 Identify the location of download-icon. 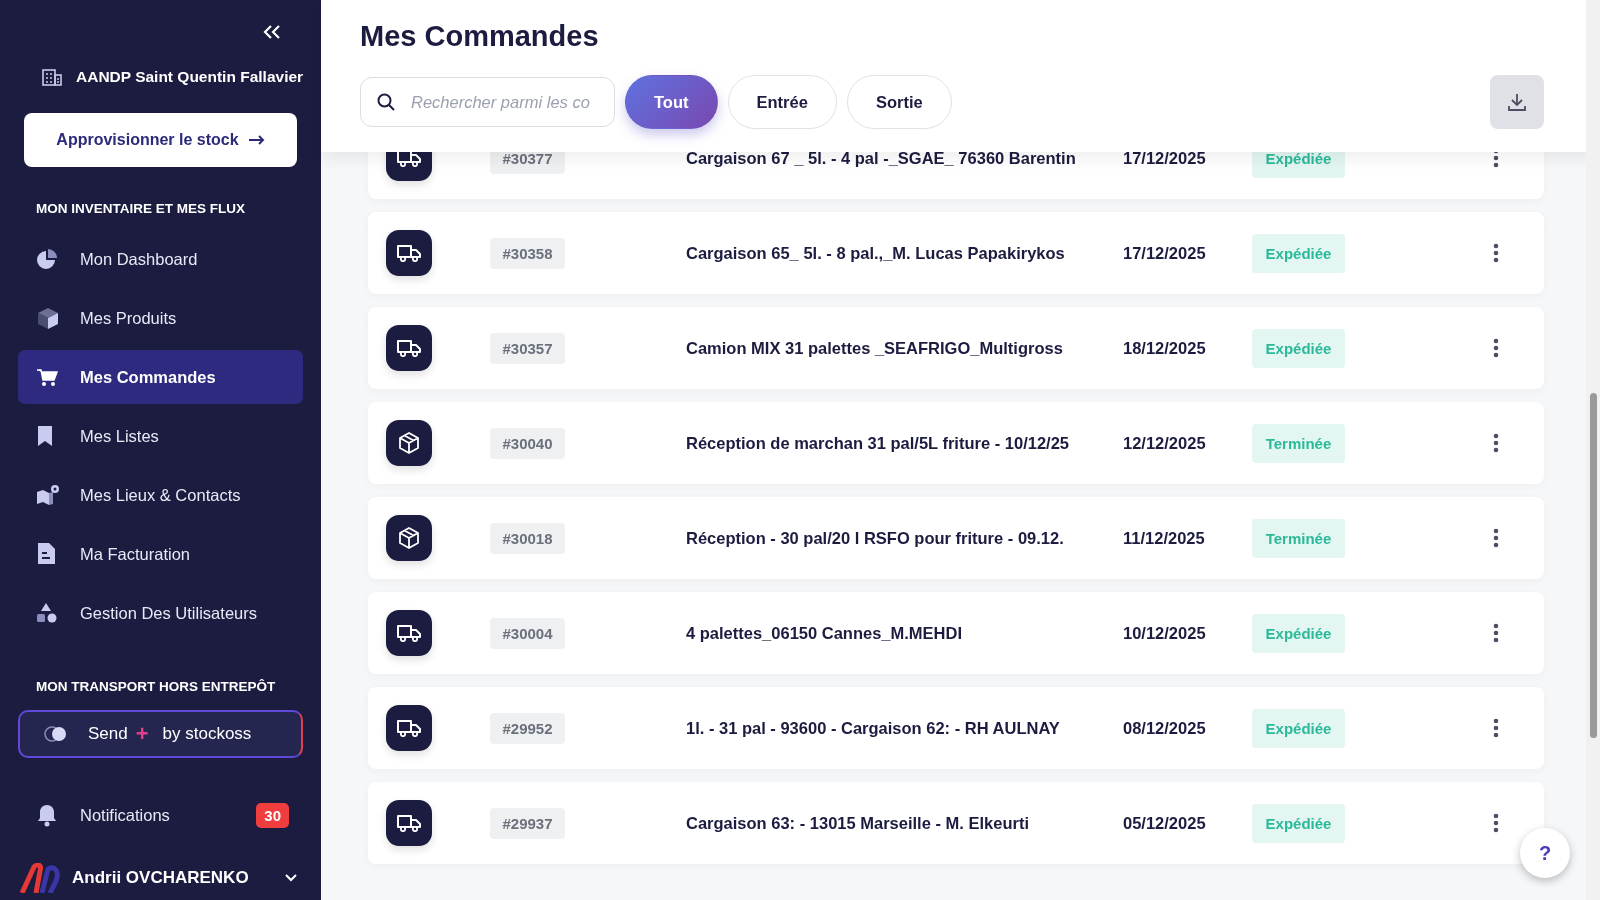
(1517, 102).